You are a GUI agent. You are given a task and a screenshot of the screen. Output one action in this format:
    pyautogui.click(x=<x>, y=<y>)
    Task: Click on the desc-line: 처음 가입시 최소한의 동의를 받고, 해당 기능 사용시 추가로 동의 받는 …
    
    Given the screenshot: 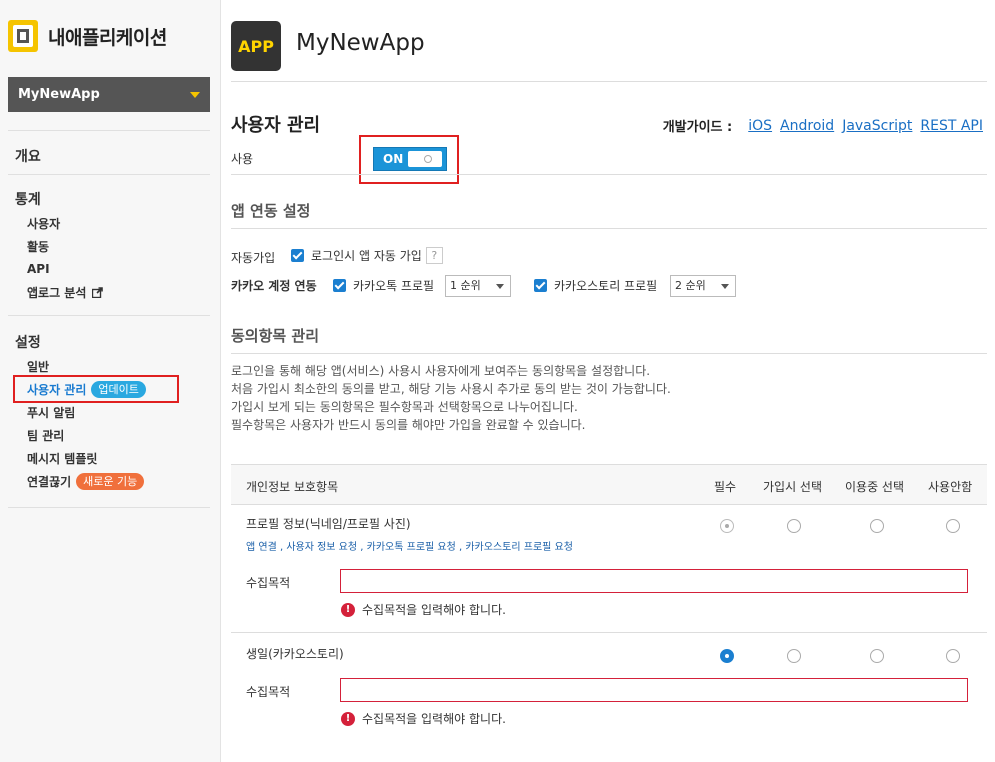 What is the action you would take?
    pyautogui.click(x=451, y=389)
    